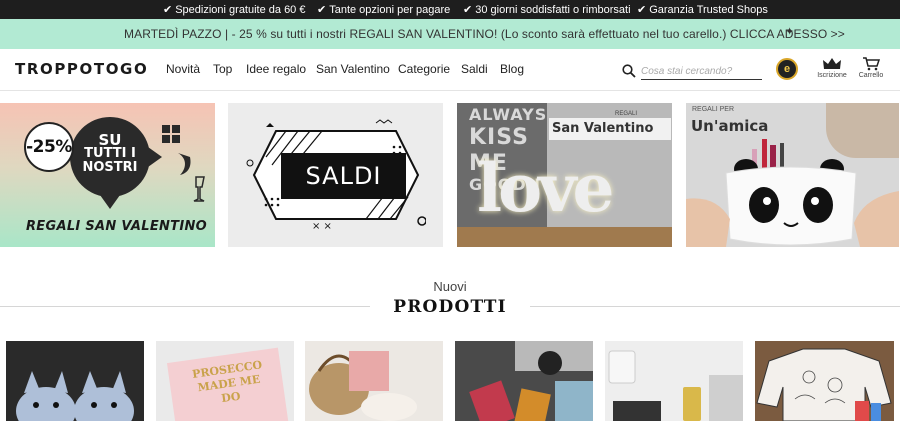 This screenshot has height=421, width=900. I want to click on banner-title: REGALI SAN VALENTINO, so click(117, 226).